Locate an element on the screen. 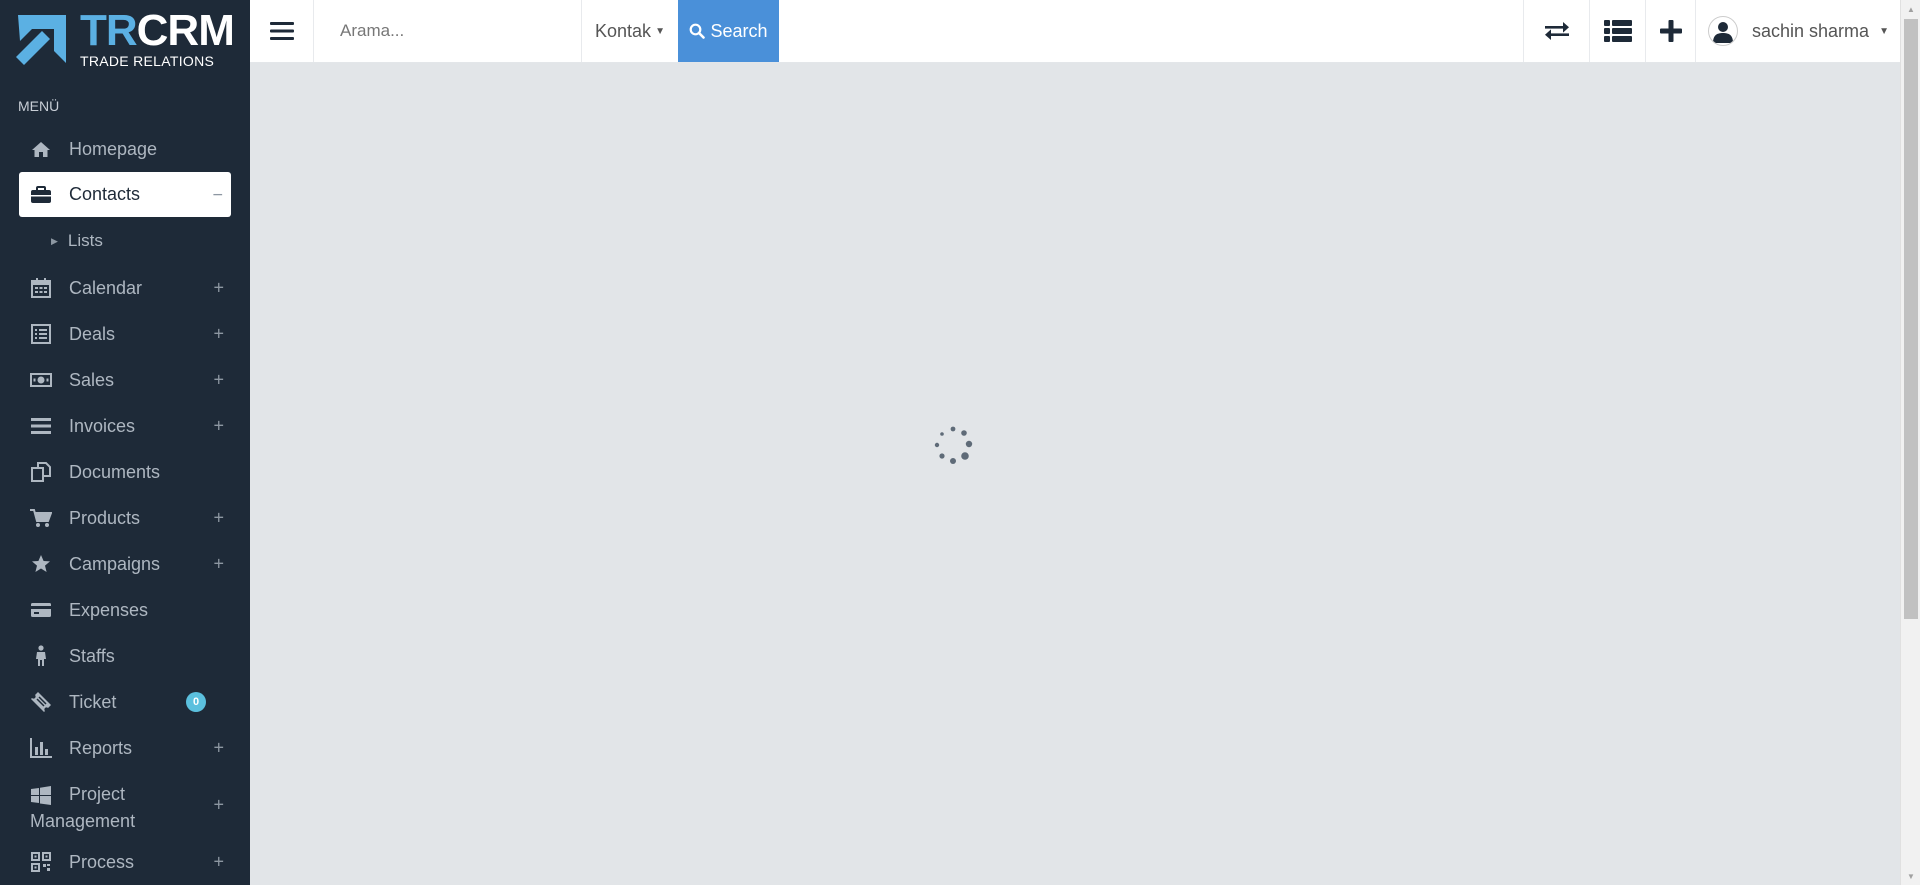 The image size is (1920, 885). logo: TRCRM TRADE RELATIONS is located at coordinates (125, 39).